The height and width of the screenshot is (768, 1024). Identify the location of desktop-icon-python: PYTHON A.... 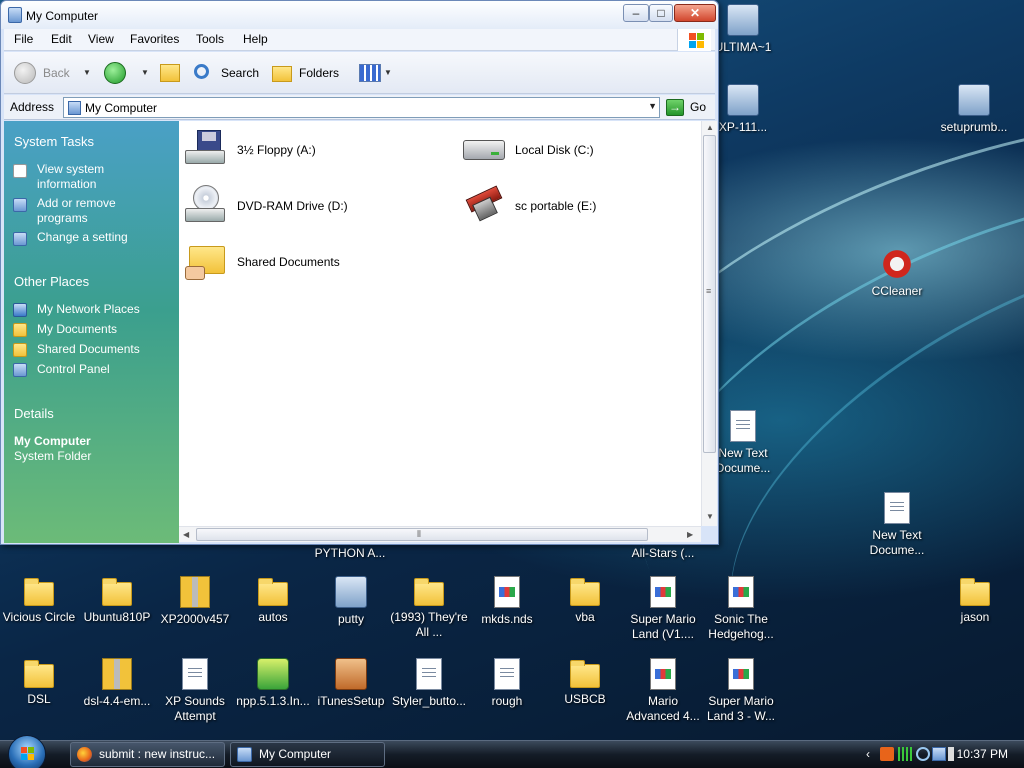
(350, 553).